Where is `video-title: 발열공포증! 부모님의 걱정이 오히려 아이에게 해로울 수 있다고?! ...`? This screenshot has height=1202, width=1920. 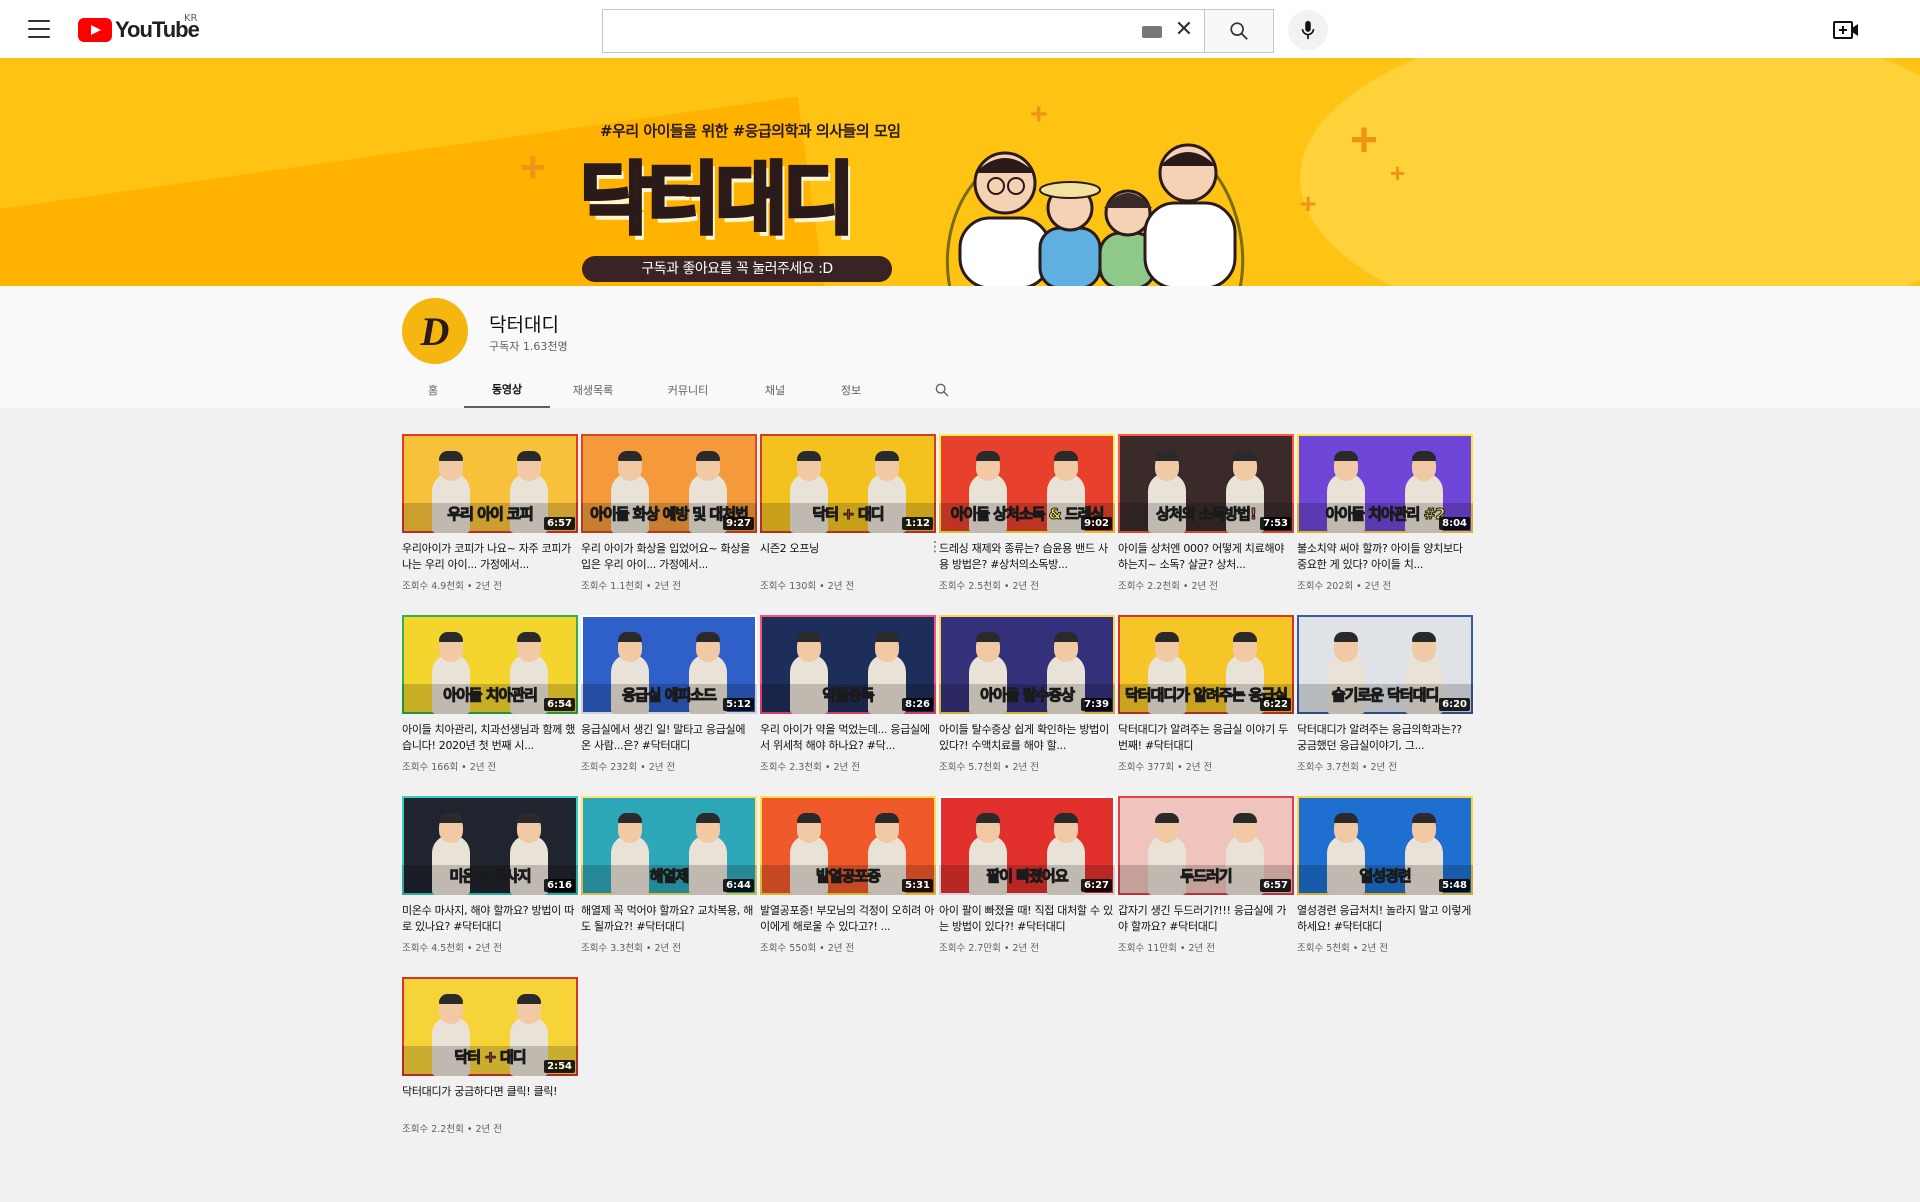 video-title: 발열공포증! 부모님의 걱정이 오히려 아이에게 해로울 수 있다고?! ... is located at coordinates (848, 919).